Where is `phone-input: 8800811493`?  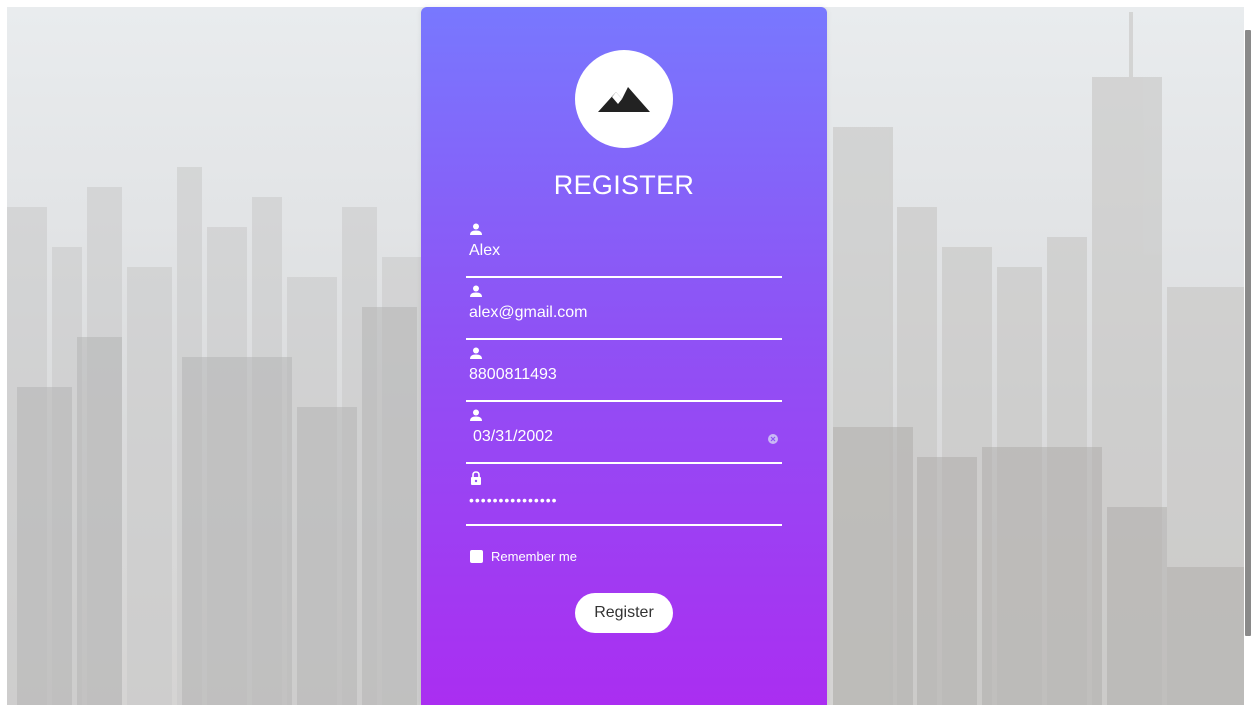 phone-input: 8800811493 is located at coordinates (513, 375).